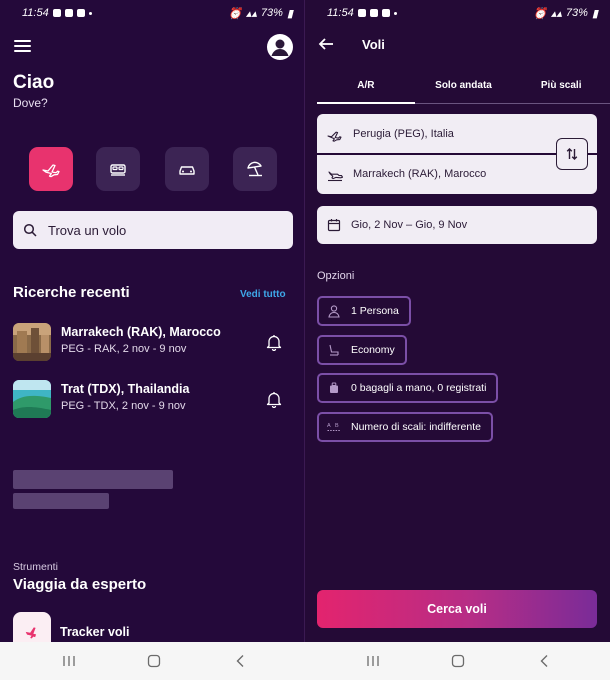 The image size is (610, 680). I want to click on user-icon, so click(280, 47).